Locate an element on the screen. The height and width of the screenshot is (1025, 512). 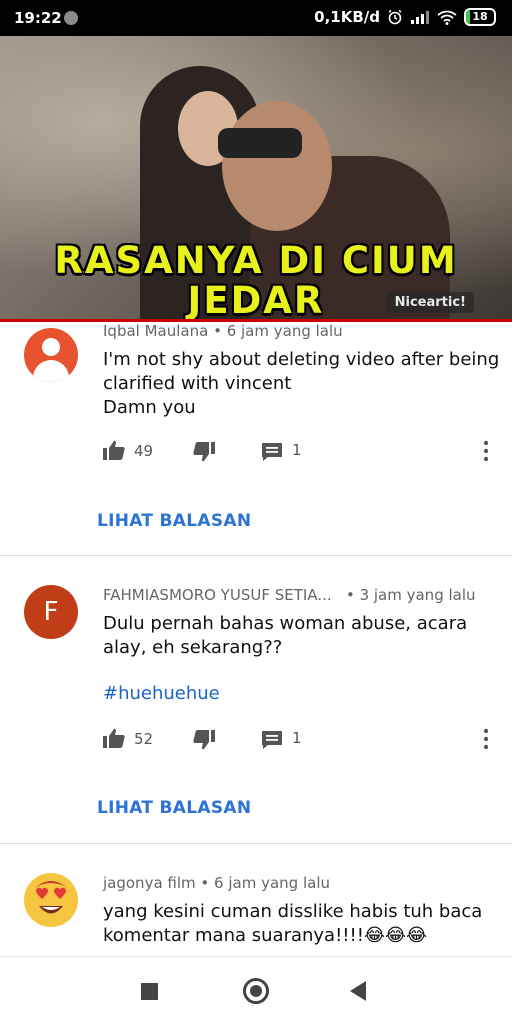
alarm-icon is located at coordinates (395, 17).